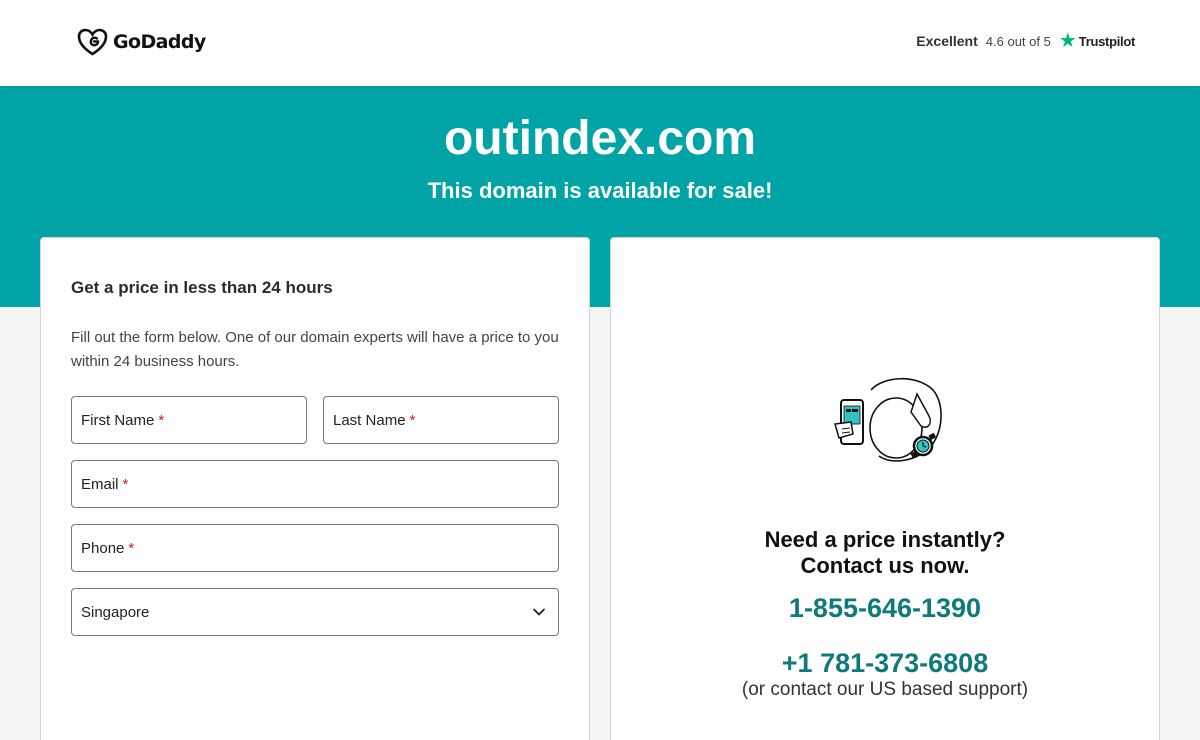  I want to click on instant-price-heading: Need a price instantly? Contact us now., so click(885, 553).